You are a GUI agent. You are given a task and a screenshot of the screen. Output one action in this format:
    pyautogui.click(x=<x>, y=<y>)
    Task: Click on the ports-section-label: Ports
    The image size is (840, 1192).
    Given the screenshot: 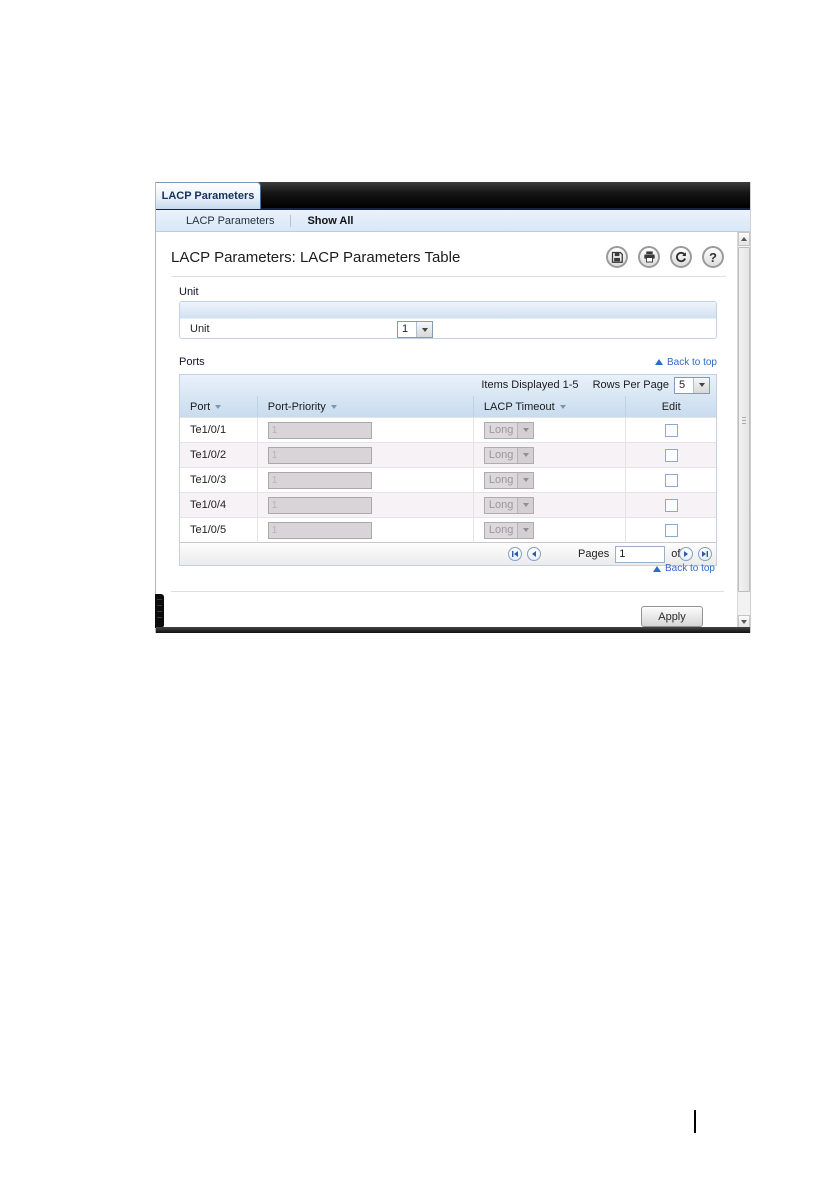 What is the action you would take?
    pyautogui.click(x=192, y=362)
    